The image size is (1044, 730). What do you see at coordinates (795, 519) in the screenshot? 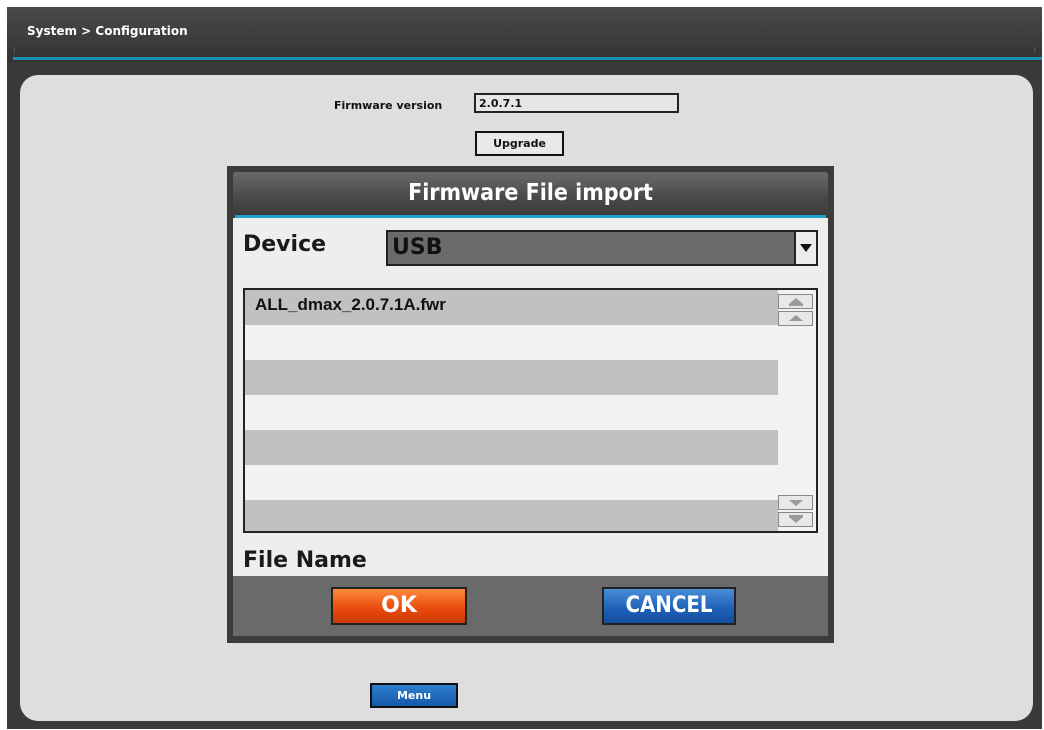
I see `scroll-bottom-icon` at bounding box center [795, 519].